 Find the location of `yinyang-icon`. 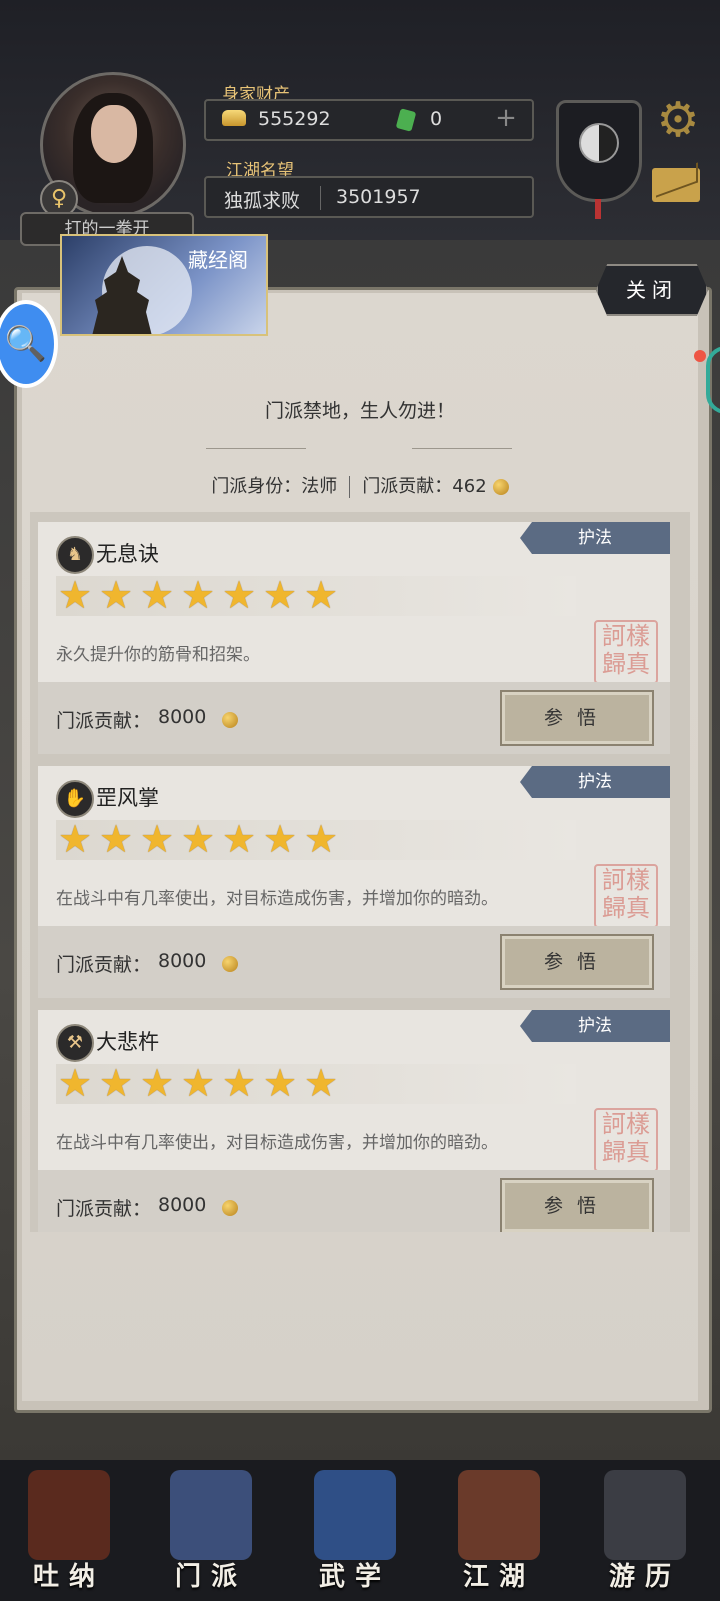

yinyang-icon is located at coordinates (599, 143).